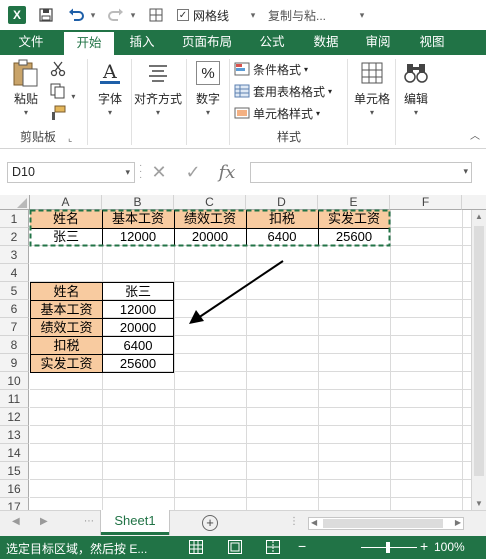 The width and height of the screenshot is (486, 559). Describe the element at coordinates (294, 521) in the screenshot. I see `tab-split-handle: ⋮` at that location.